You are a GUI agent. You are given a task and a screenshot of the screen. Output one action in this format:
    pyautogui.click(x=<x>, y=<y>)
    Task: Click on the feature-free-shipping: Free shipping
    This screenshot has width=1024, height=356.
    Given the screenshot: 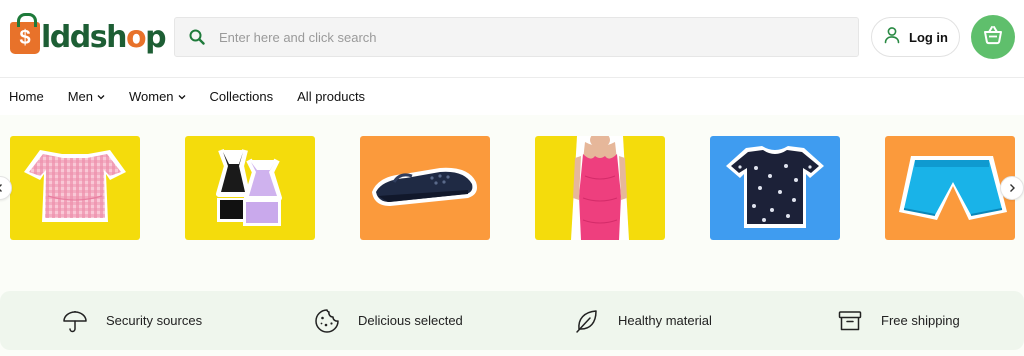 What is the action you would take?
    pyautogui.click(x=898, y=320)
    